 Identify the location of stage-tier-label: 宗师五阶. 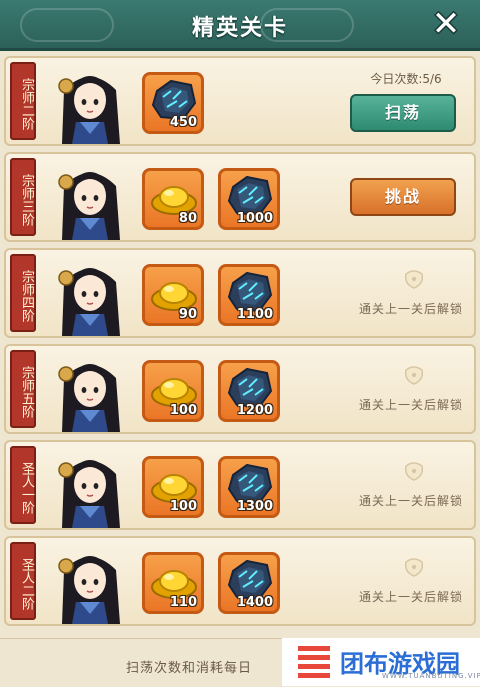
(23, 389).